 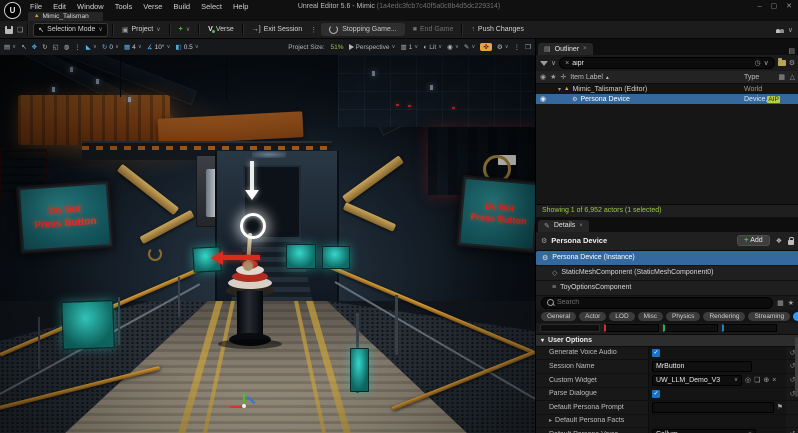 I want to click on tab-outliner: ▤ Outliner ×, so click(x=565, y=49).